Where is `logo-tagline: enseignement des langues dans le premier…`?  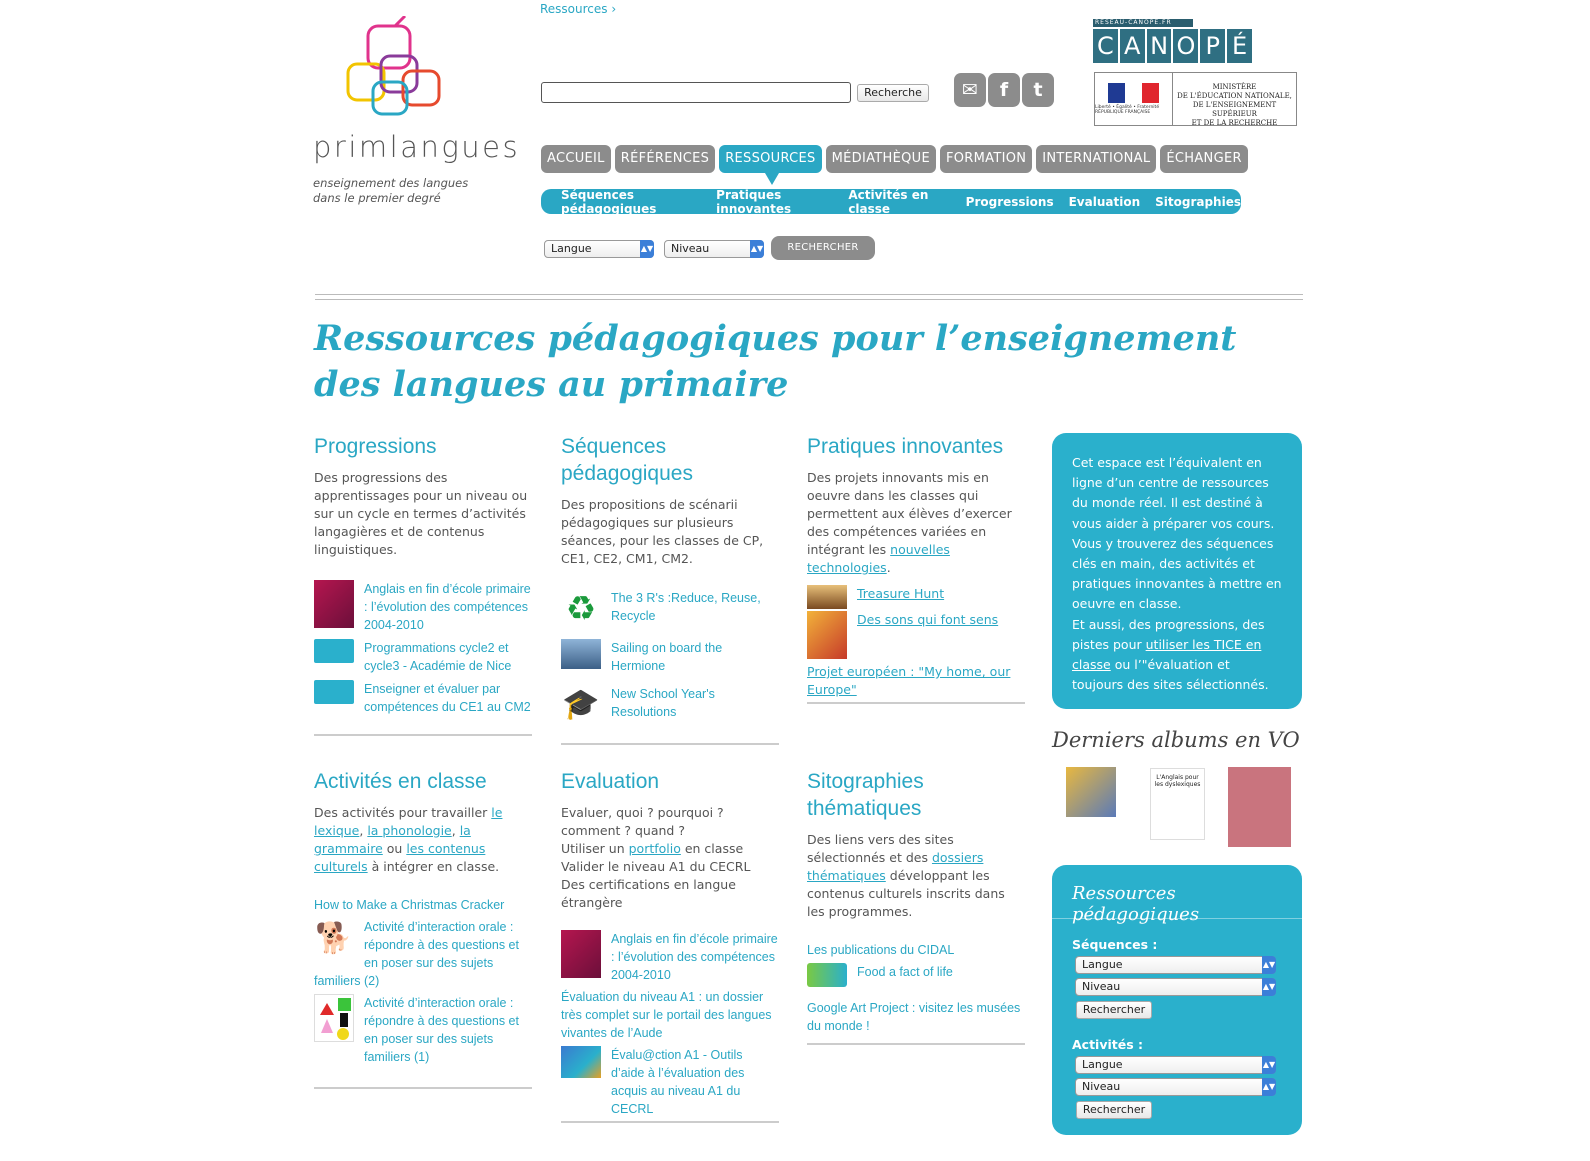 logo-tagline: enseignement des langues dans le premier… is located at coordinates (391, 190).